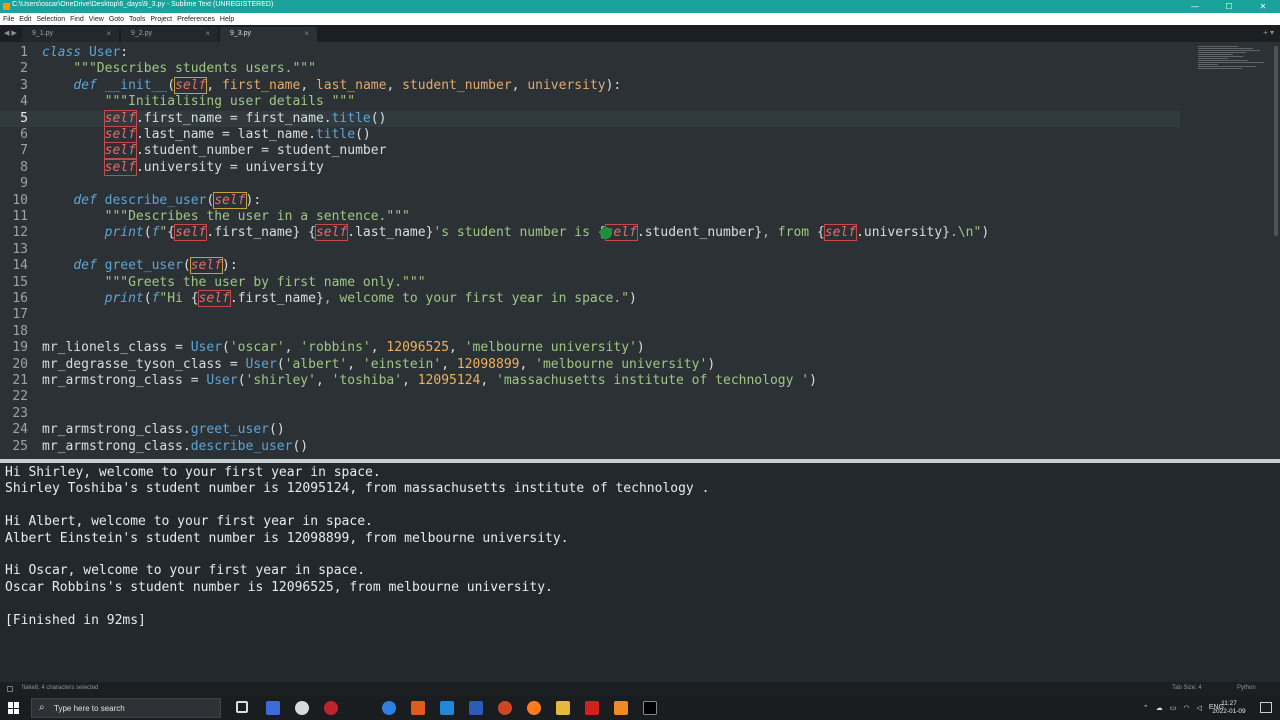  Describe the element at coordinates (198, 102) in the screenshot. I see `code-text: """Initialising user details """` at that location.